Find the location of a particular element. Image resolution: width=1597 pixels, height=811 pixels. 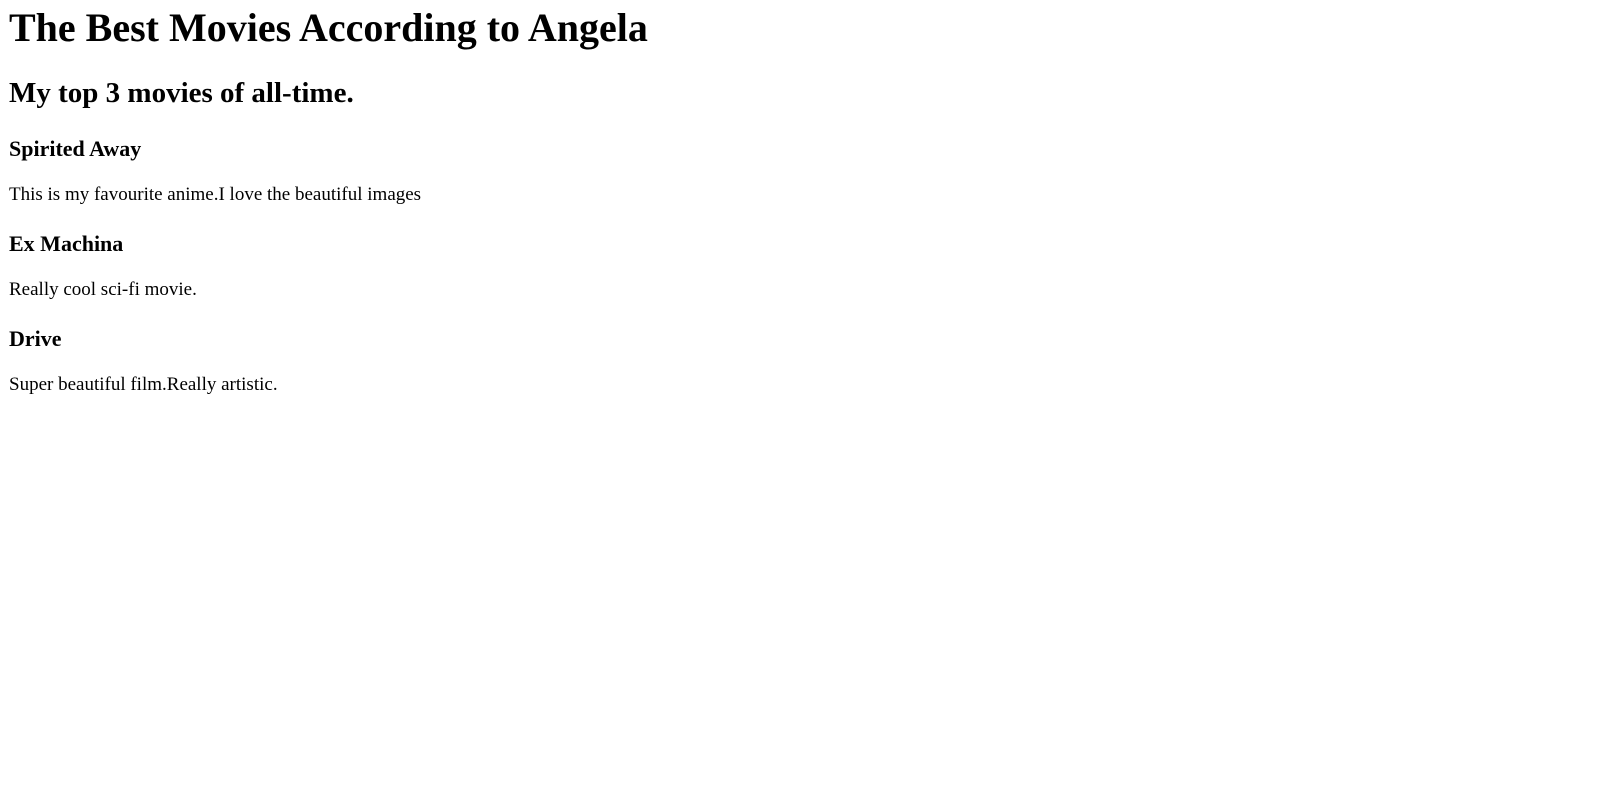

movie-title-drive: Drive is located at coordinates (35, 338).